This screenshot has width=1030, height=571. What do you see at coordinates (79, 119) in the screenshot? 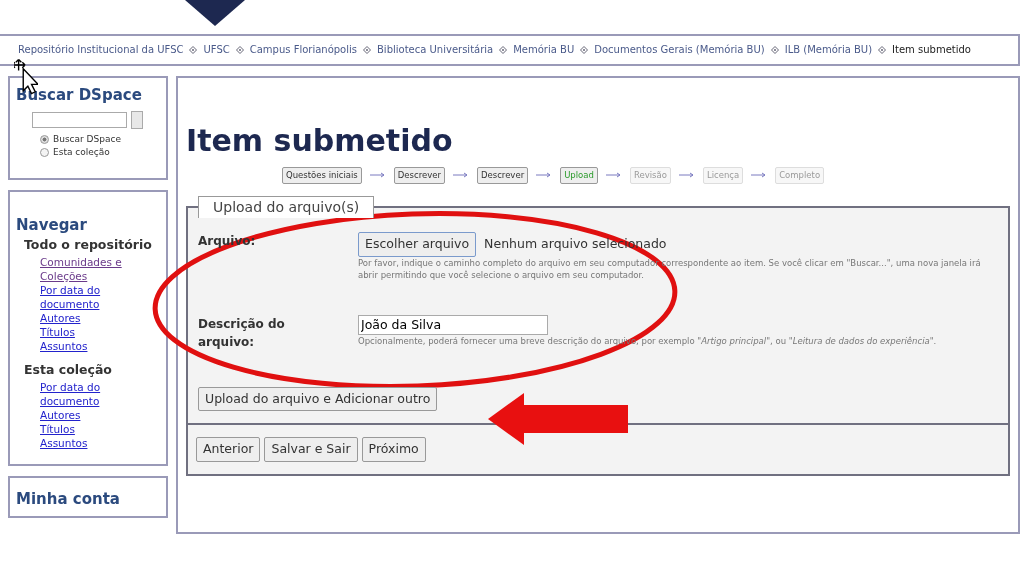
I see `search-field` at bounding box center [79, 119].